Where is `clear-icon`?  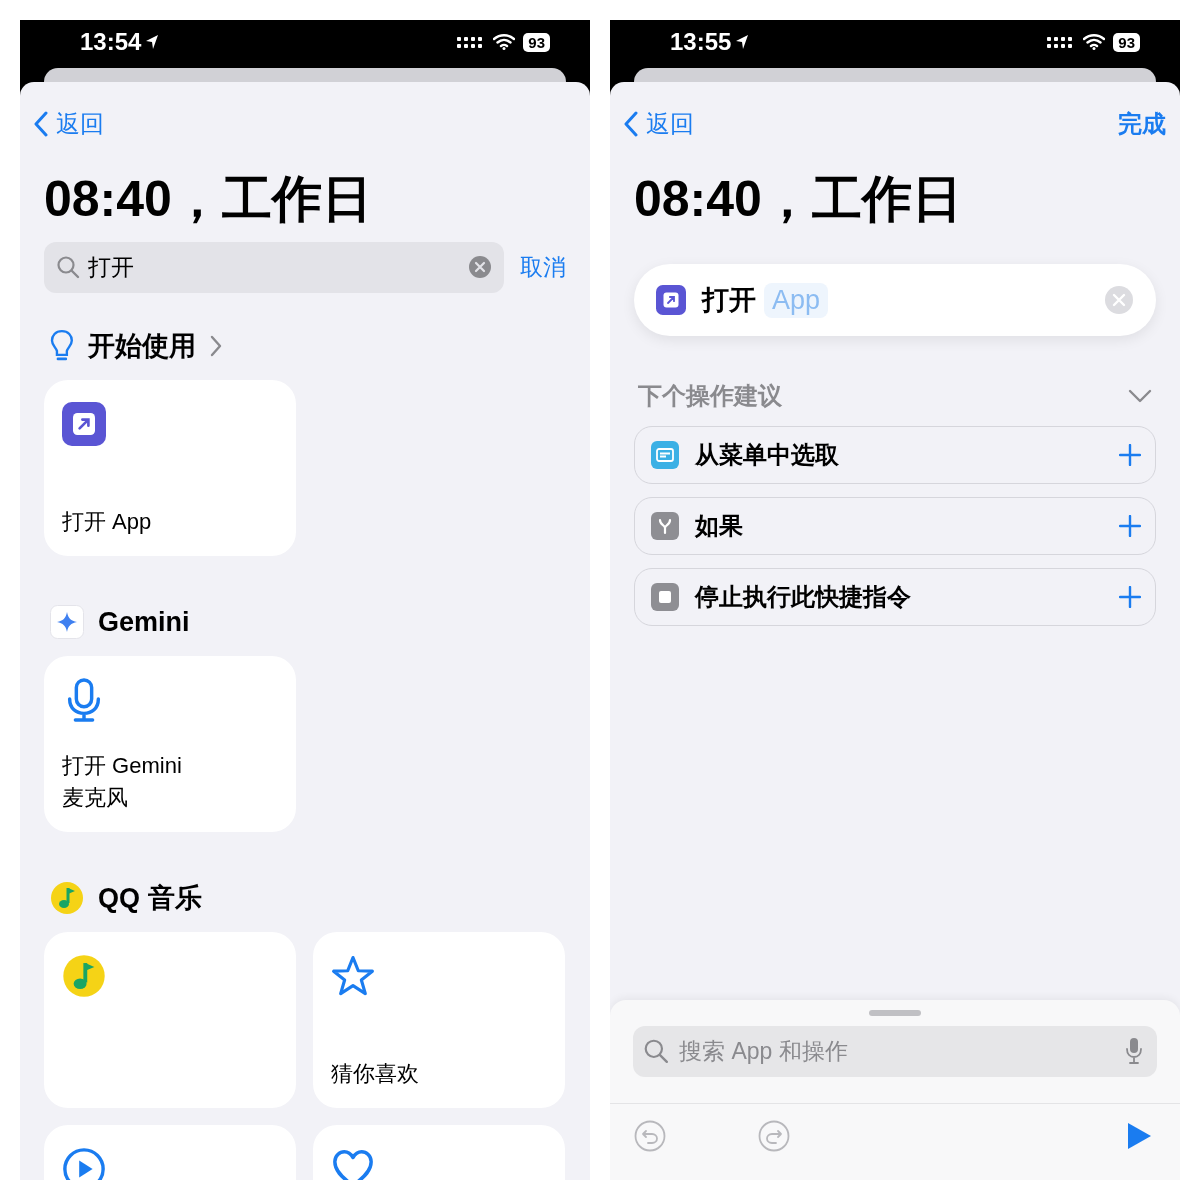
clear-icon is located at coordinates (480, 267).